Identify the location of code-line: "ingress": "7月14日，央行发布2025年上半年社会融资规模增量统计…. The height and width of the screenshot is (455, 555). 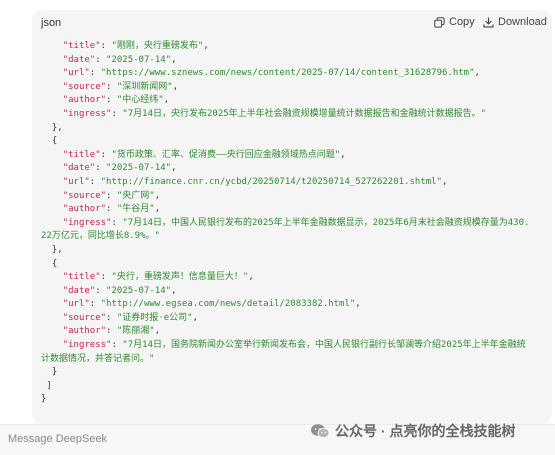
(294, 115).